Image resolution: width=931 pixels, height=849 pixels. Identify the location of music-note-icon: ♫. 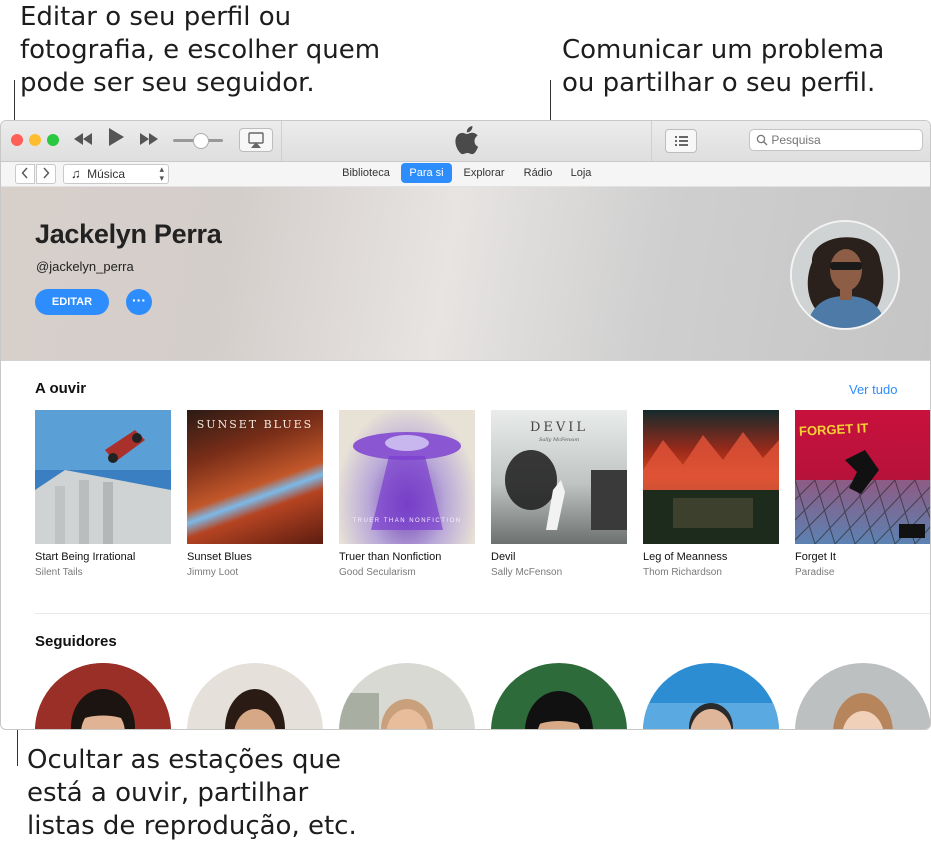
(76, 173).